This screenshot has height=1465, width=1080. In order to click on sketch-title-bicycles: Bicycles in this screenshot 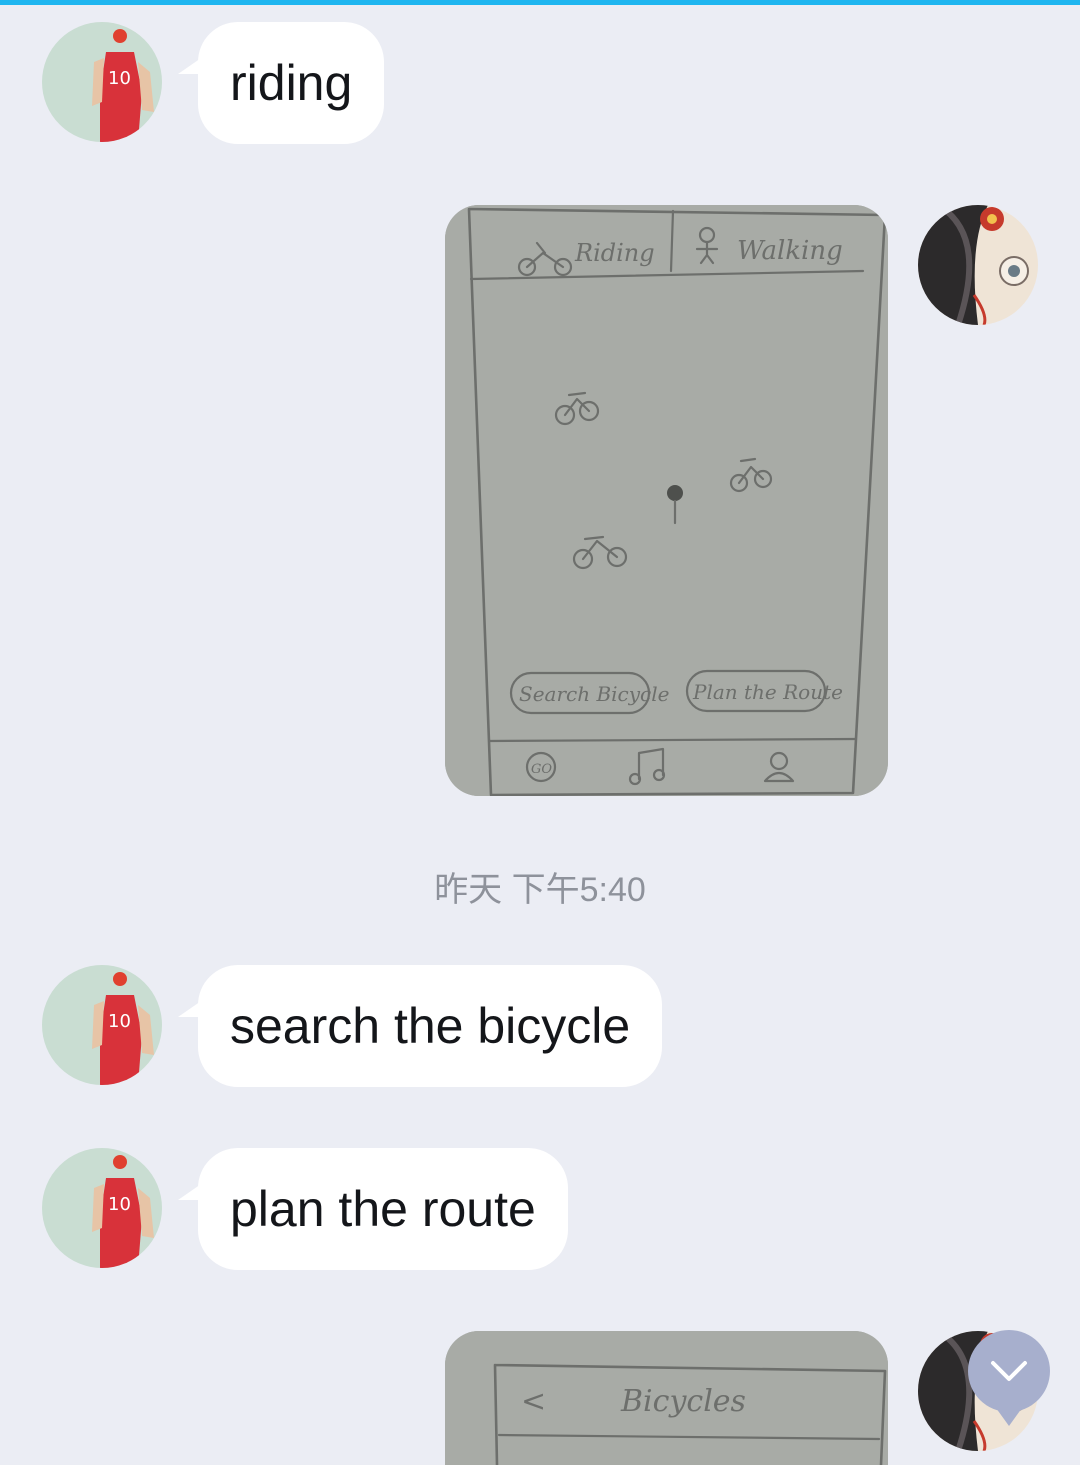, I will do `click(683, 1401)`.